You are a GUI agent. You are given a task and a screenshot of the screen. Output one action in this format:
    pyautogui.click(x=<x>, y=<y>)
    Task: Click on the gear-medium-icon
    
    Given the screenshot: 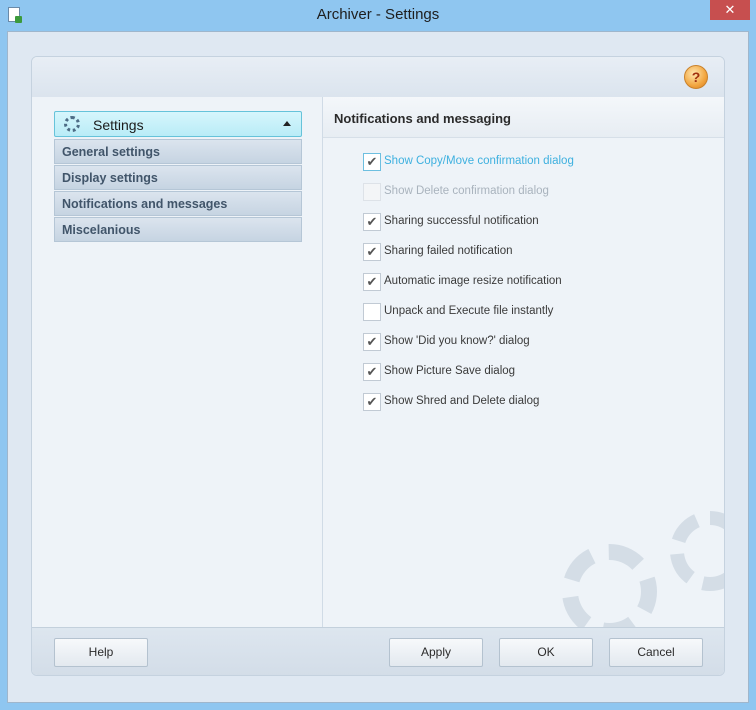 What is the action you would take?
    pyautogui.click(x=697, y=551)
    